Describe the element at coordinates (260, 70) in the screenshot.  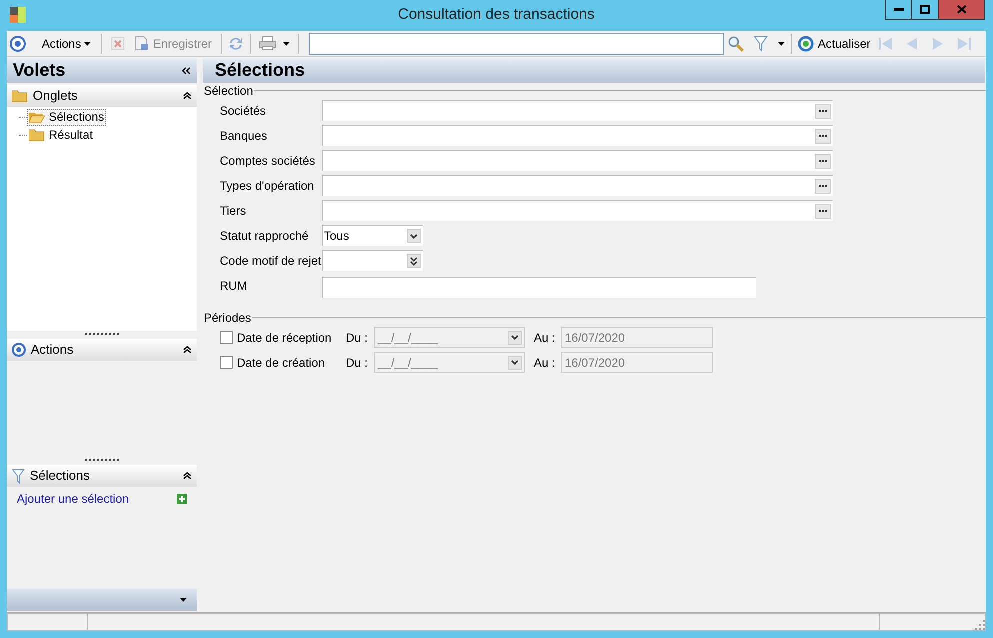
I see `content-title: Sélections` at that location.